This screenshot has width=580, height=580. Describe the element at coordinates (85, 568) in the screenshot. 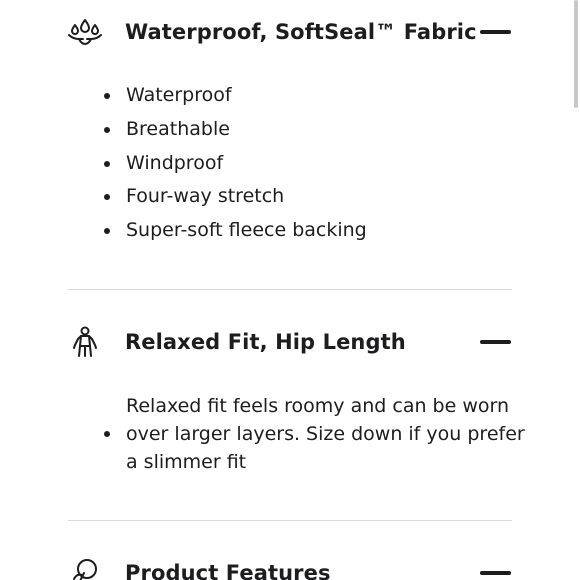

I see `leaf-circle-icon` at that location.